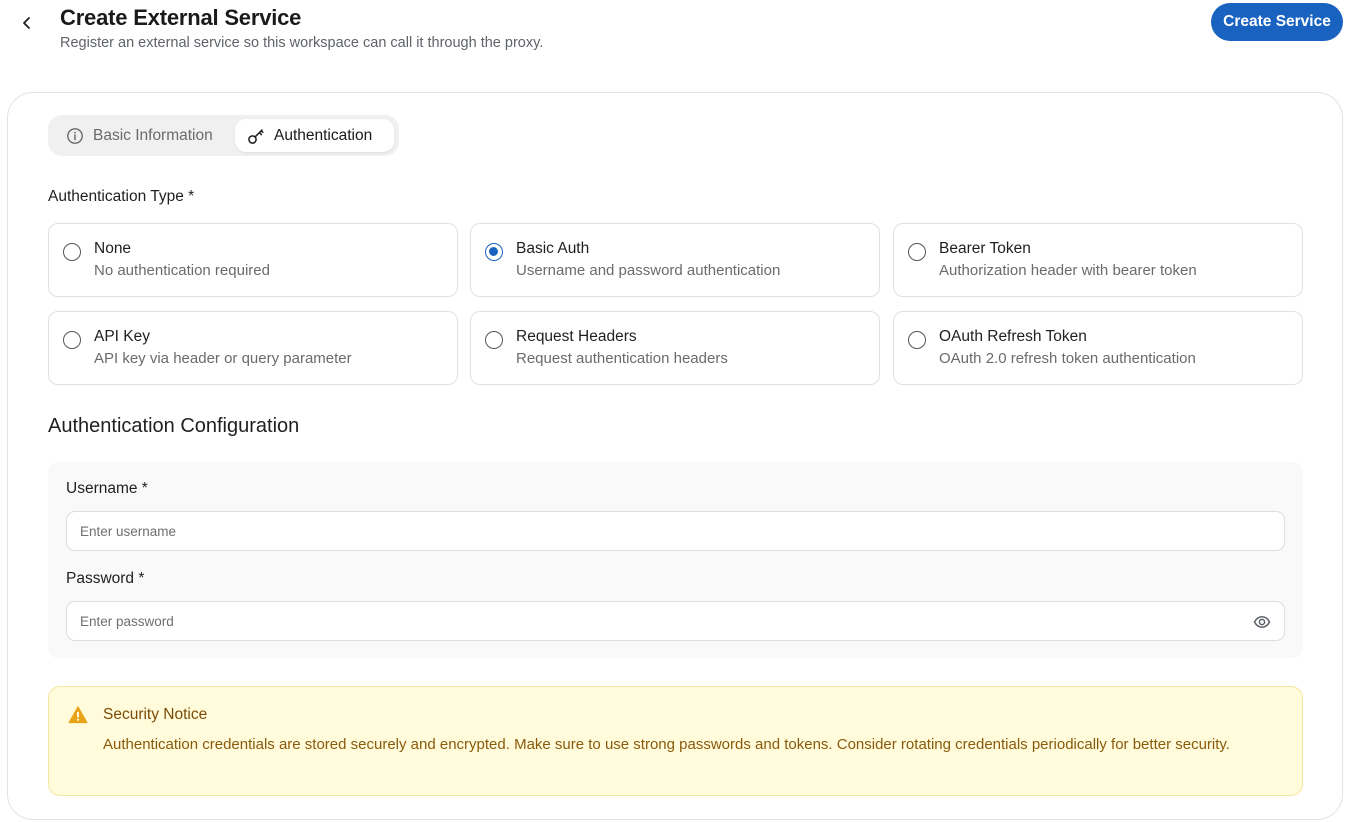 The width and height of the screenshot is (1367, 822). What do you see at coordinates (256, 136) in the screenshot?
I see `key-icon` at bounding box center [256, 136].